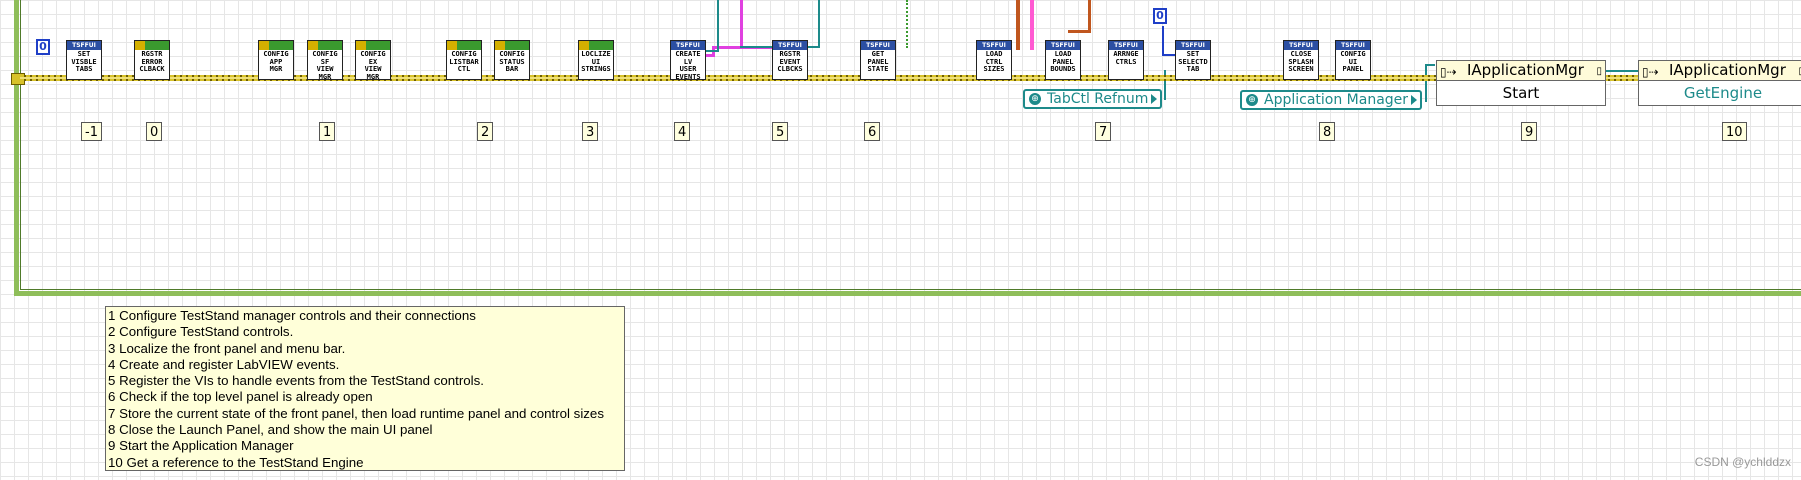 The width and height of the screenshot is (1801, 480). What do you see at coordinates (1098, 99) in the screenshot?
I see `refnum-label: TabCtl Refnum` at bounding box center [1098, 99].